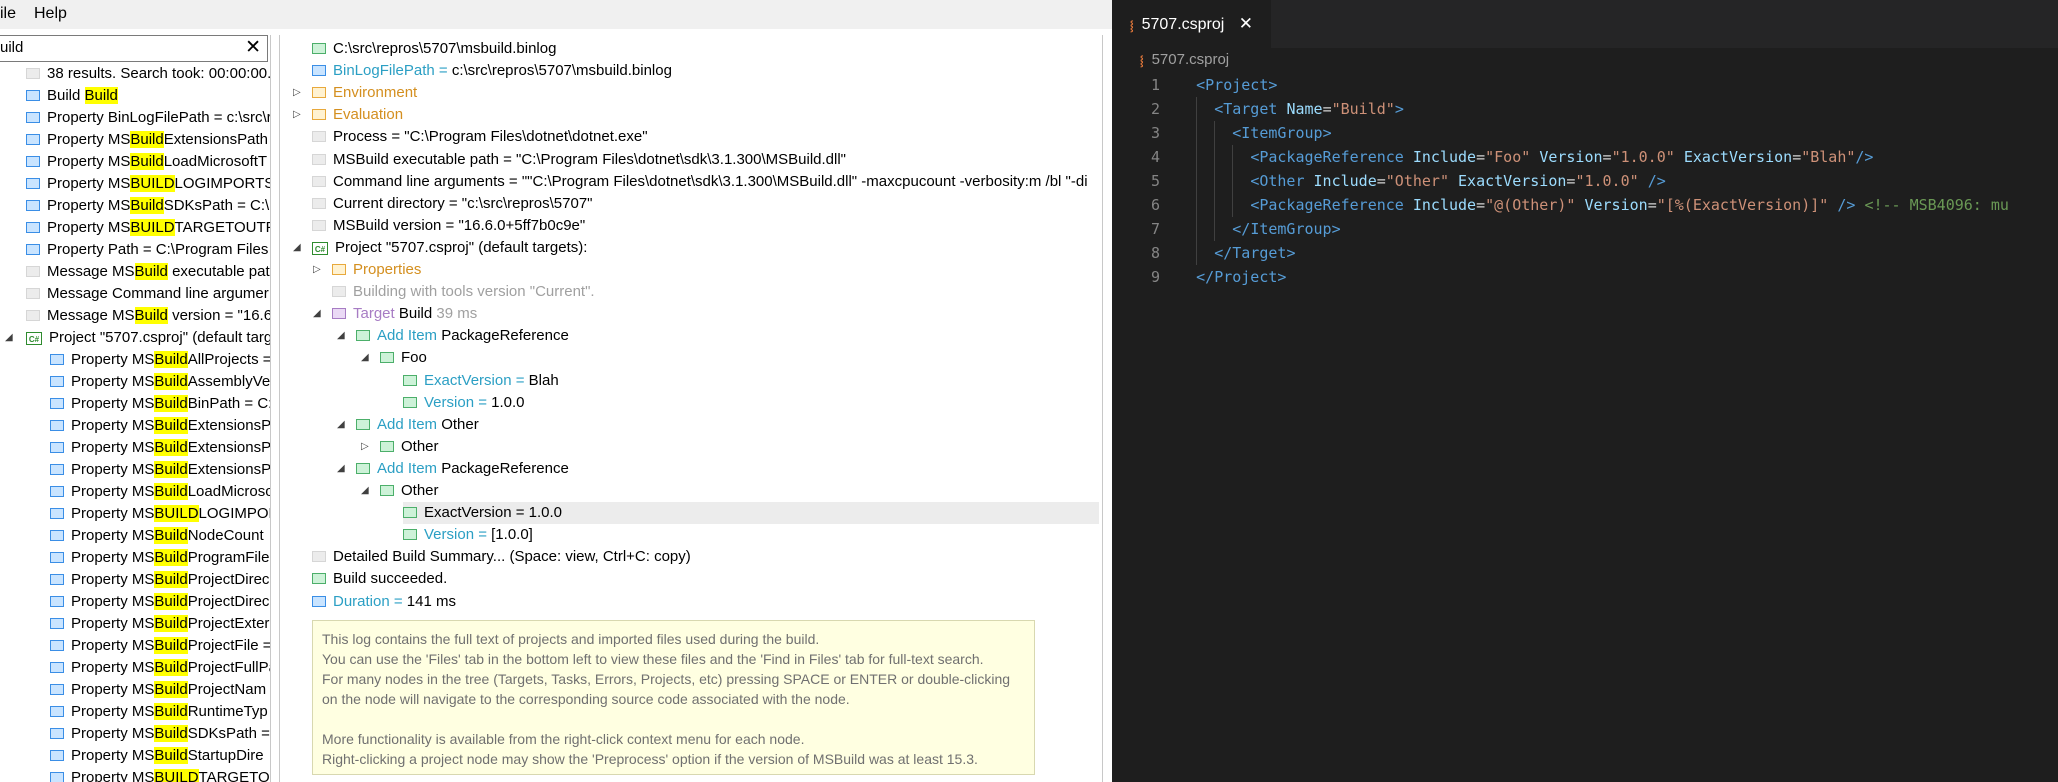 The width and height of the screenshot is (2058, 782). I want to click on search-result-item: Property MSBuildBinPath = C:, so click(160, 404).